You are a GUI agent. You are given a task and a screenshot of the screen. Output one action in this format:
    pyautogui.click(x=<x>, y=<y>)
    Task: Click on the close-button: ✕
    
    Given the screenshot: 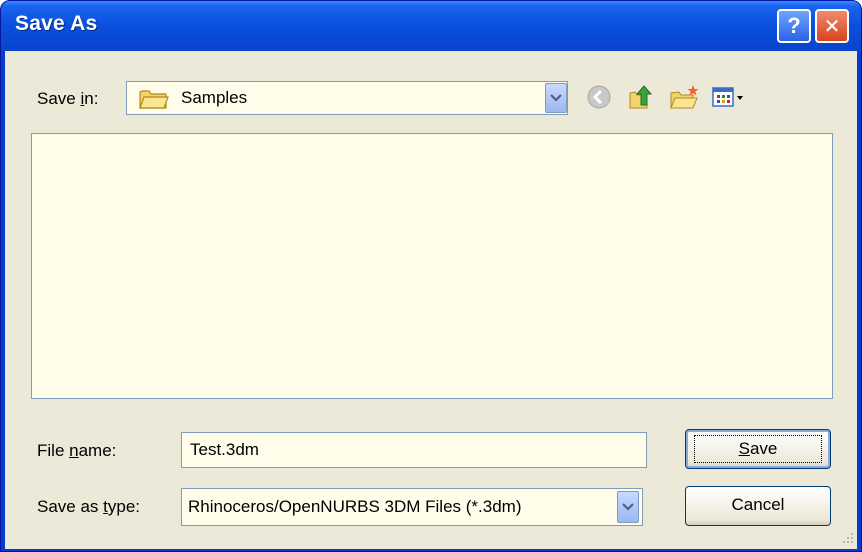 What is the action you would take?
    pyautogui.click(x=832, y=26)
    